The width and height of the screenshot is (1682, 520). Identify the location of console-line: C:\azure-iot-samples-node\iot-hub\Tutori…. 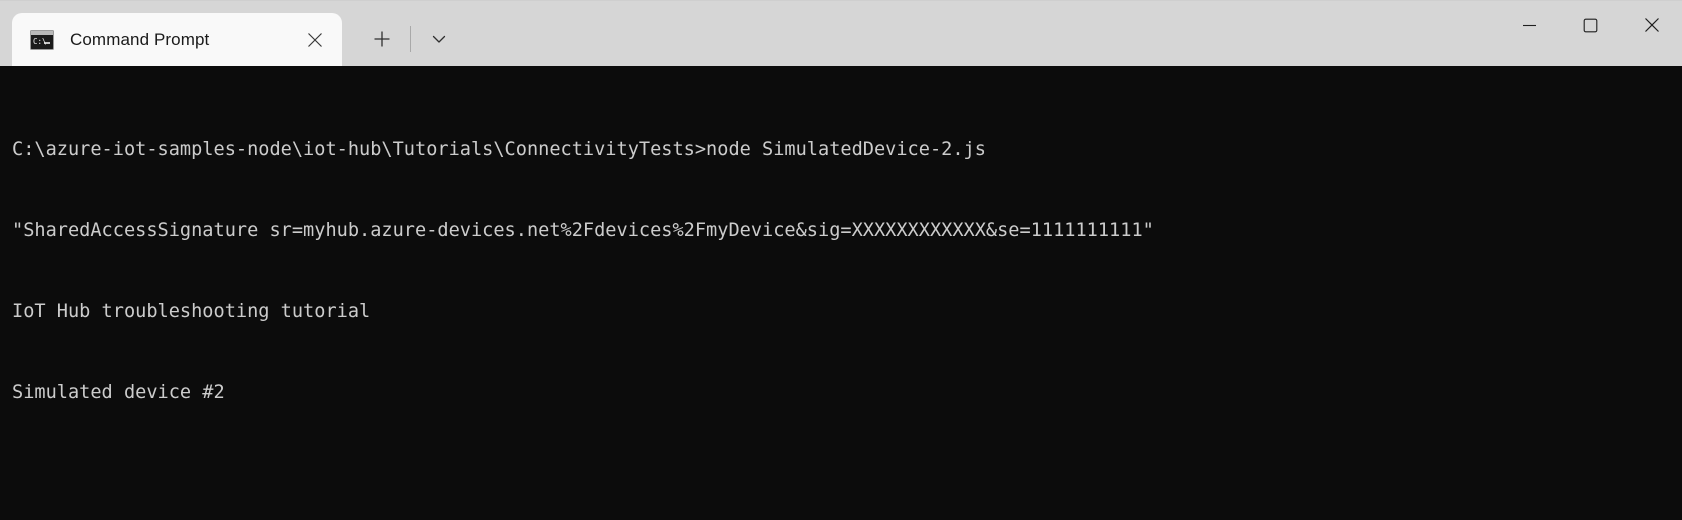
(499, 149).